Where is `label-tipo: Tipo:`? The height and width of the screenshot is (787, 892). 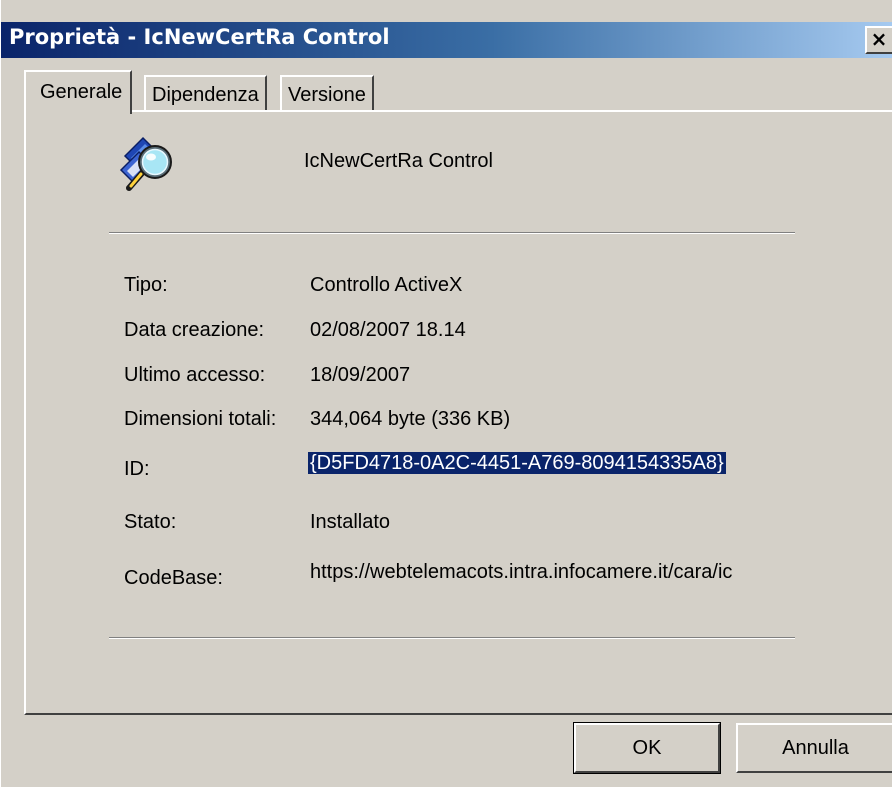 label-tipo: Tipo: is located at coordinates (146, 285).